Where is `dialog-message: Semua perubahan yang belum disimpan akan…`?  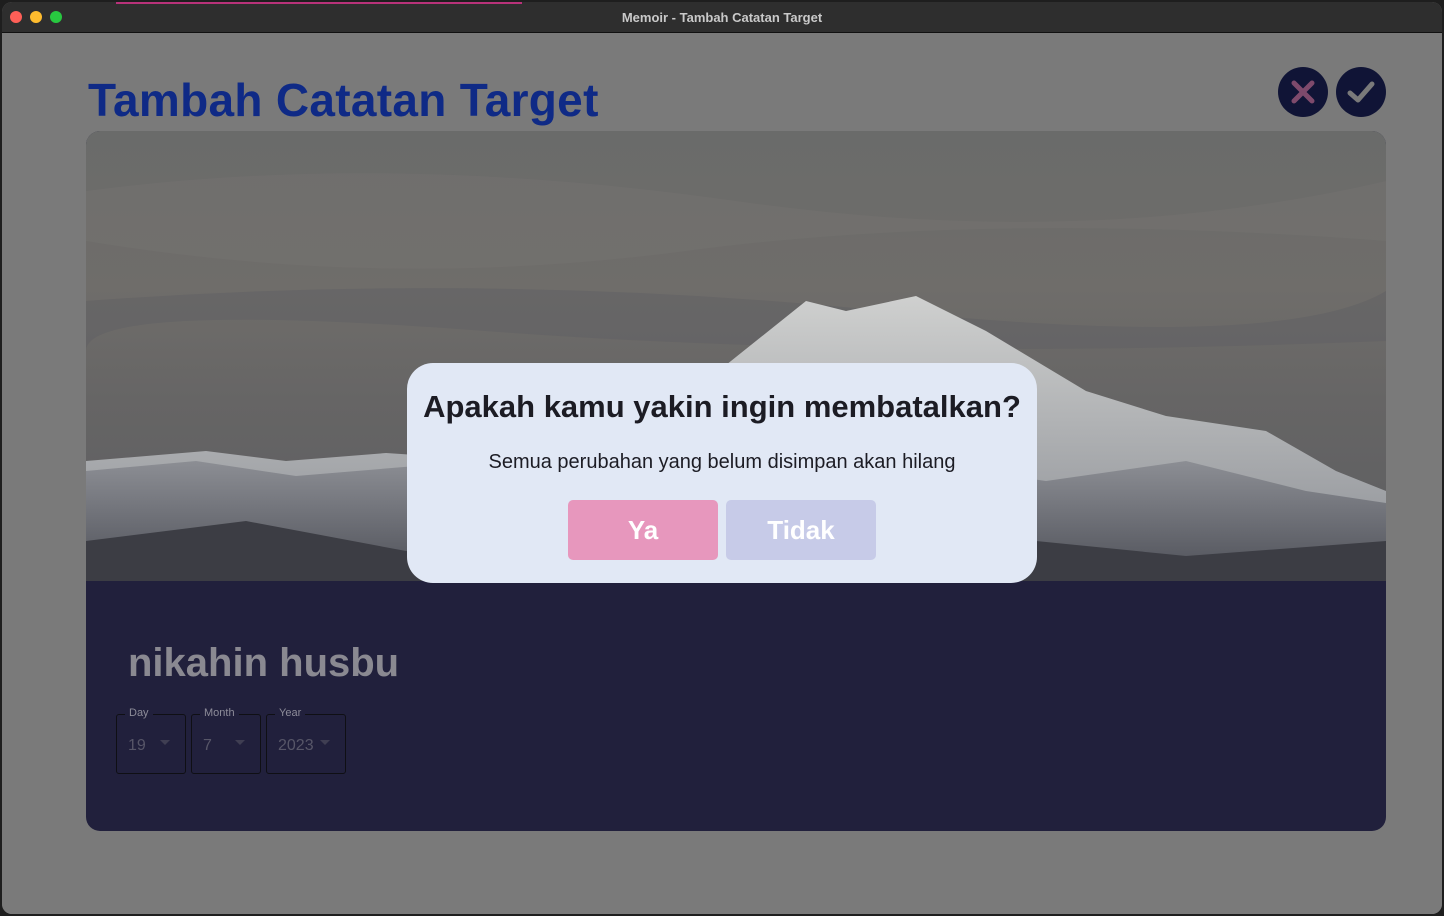 dialog-message: Semua perubahan yang belum disimpan akan… is located at coordinates (722, 462).